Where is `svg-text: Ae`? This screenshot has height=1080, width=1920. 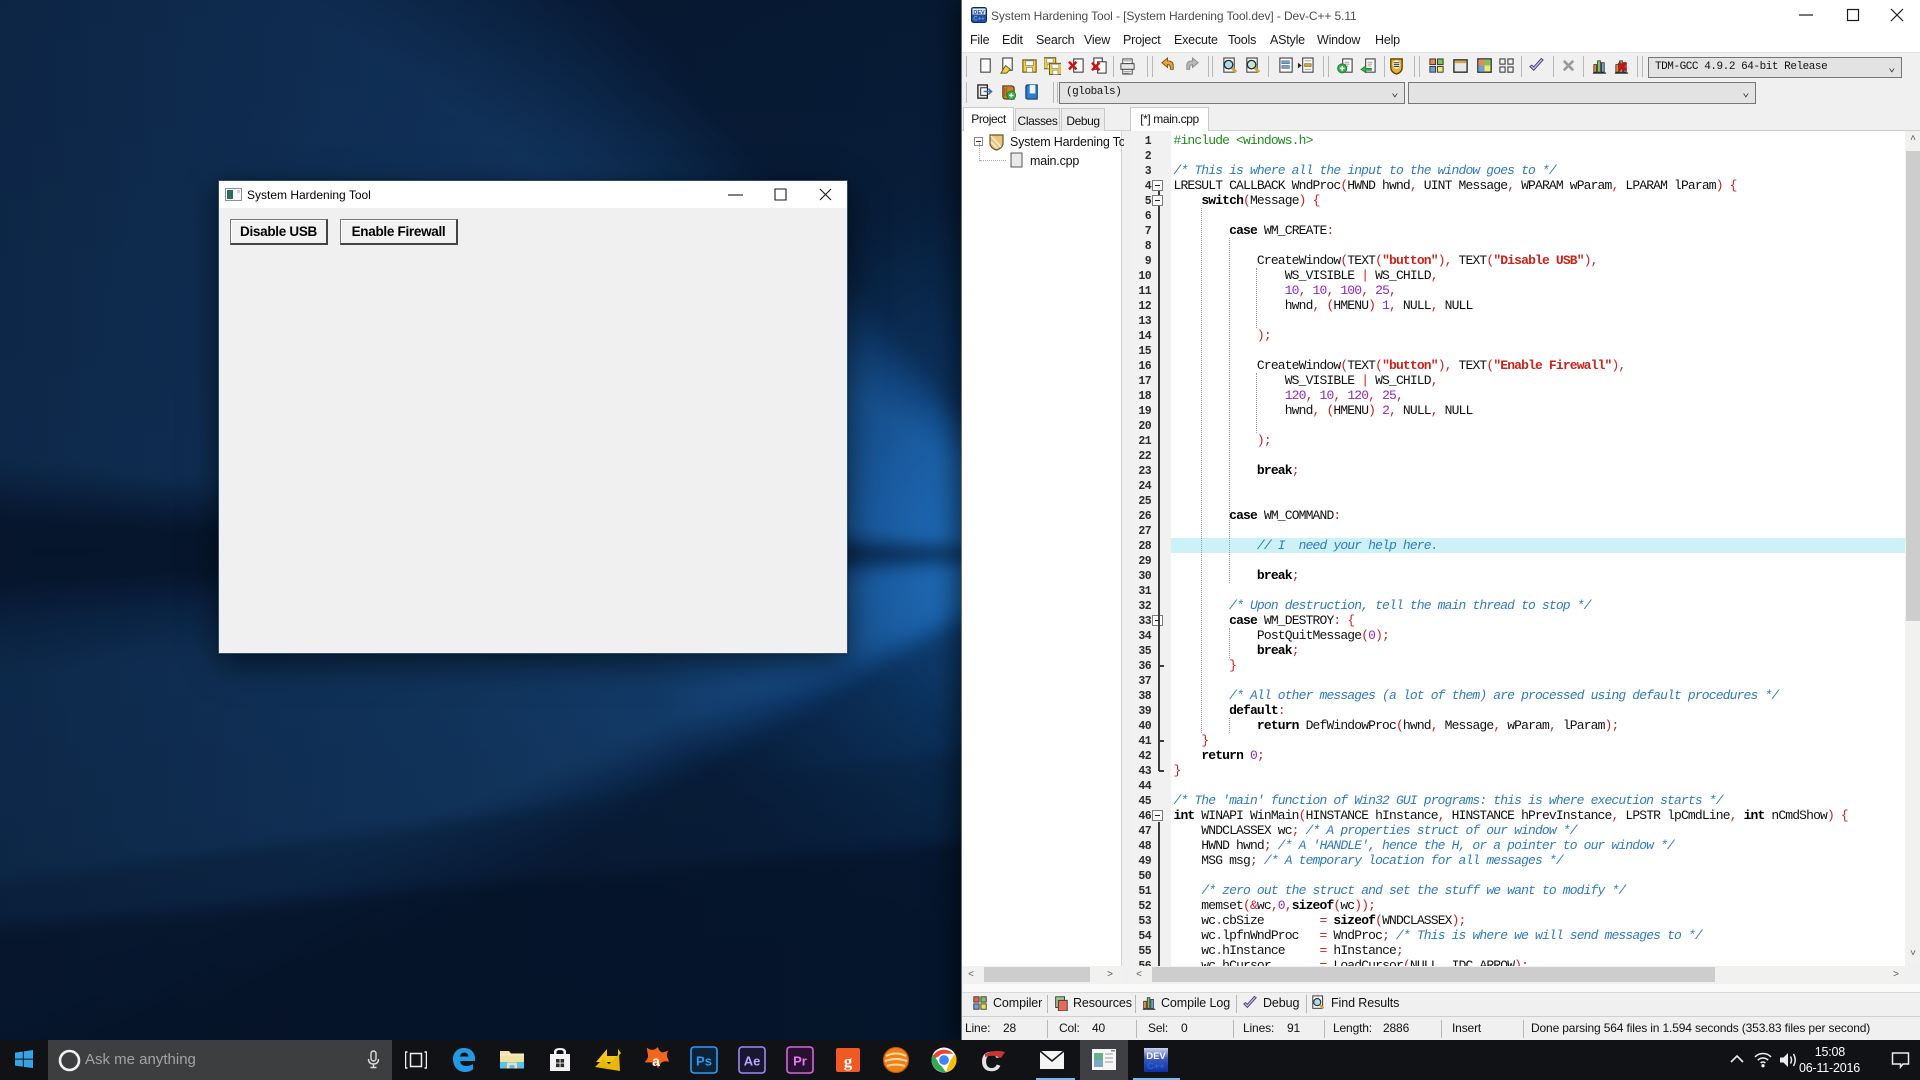
svg-text: Ae is located at coordinates (752, 1061).